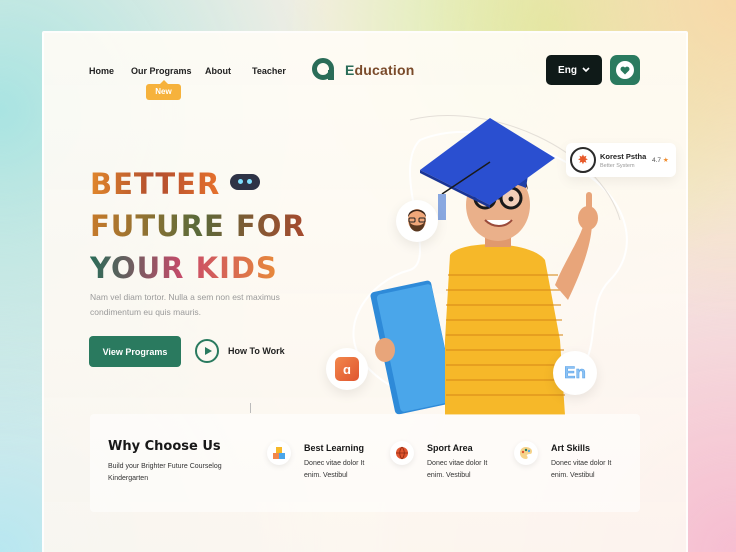  What do you see at coordinates (384, 70) in the screenshot?
I see `logo-text-rest: ducation` at bounding box center [384, 70].